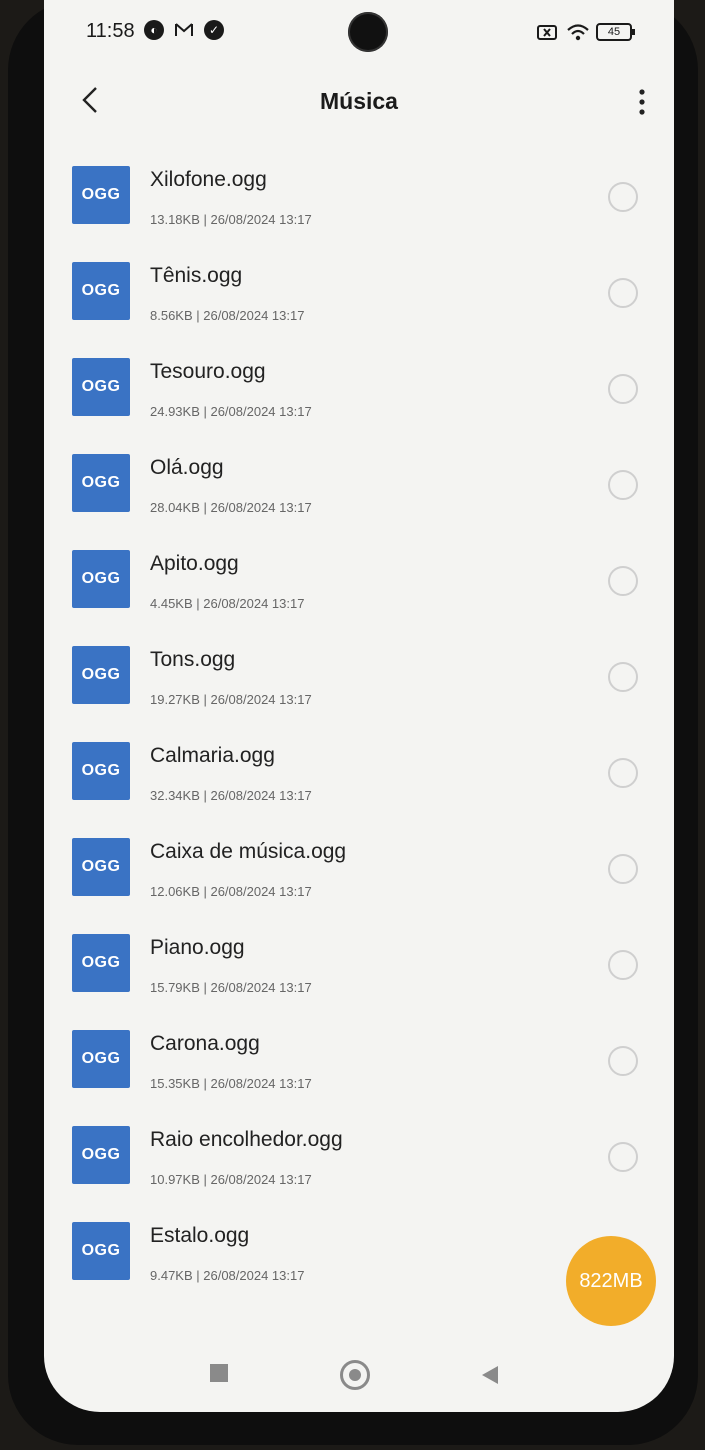  I want to click on file-name: Raio encolhedor.ogg, so click(246, 1139).